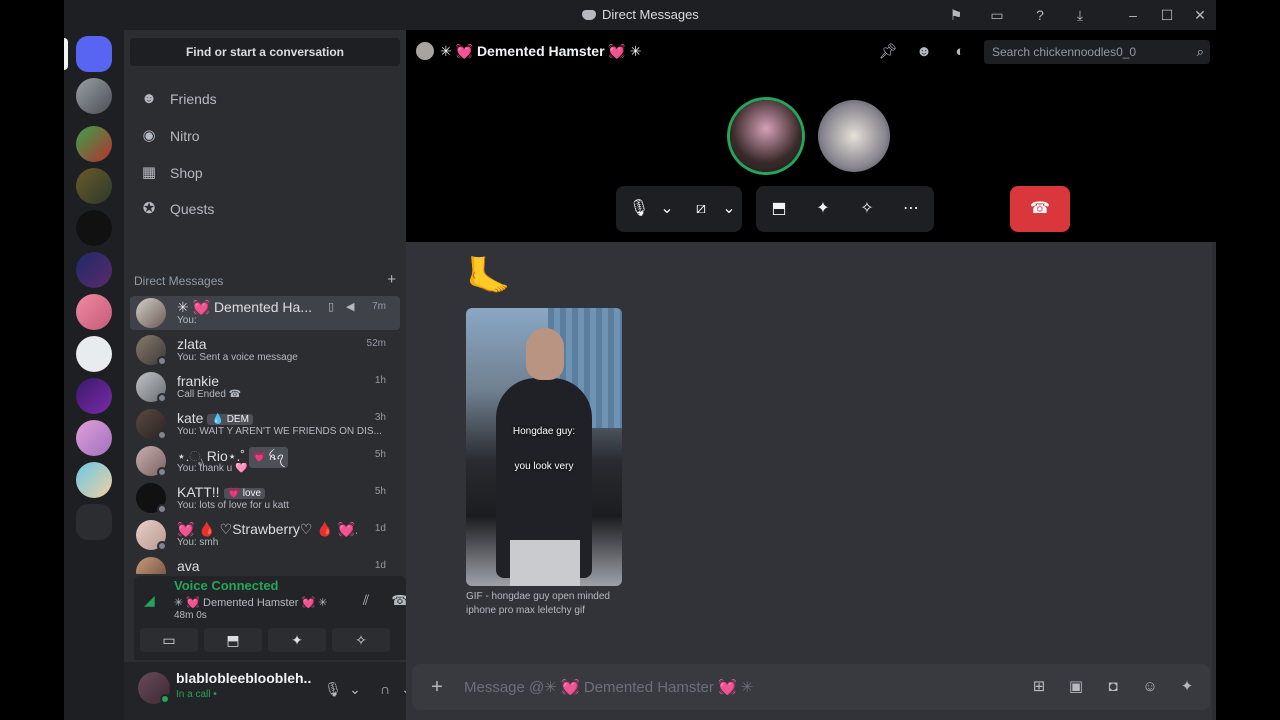  I want to click on nav-quests: ✪ Quests, so click(265, 209).